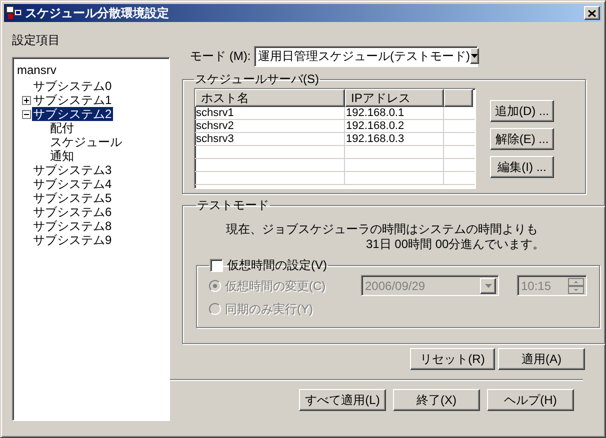 The image size is (606, 438). Describe the element at coordinates (394, 126) in the screenshot. I see `table-cell: 192.168.0.2` at that location.